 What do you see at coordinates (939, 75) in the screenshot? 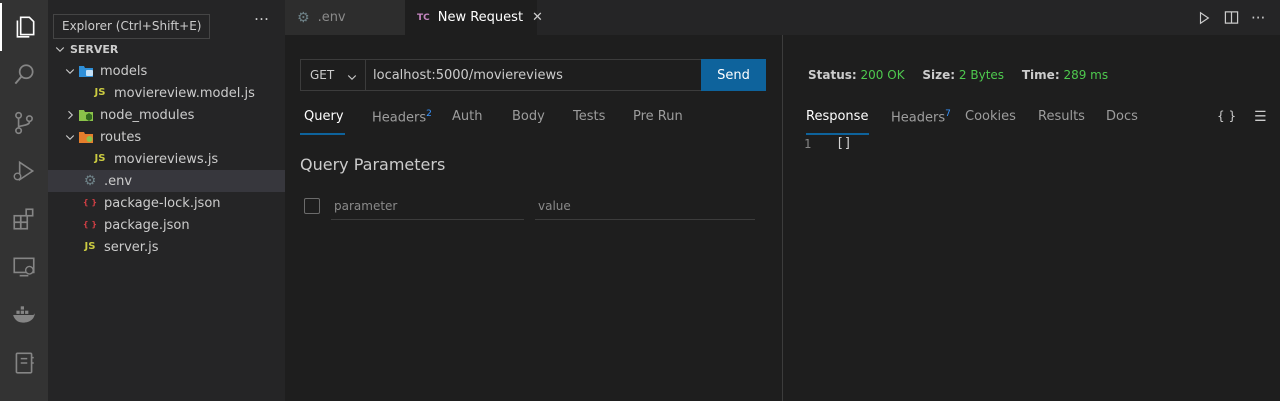
I see `size-label: Size:` at bounding box center [939, 75].